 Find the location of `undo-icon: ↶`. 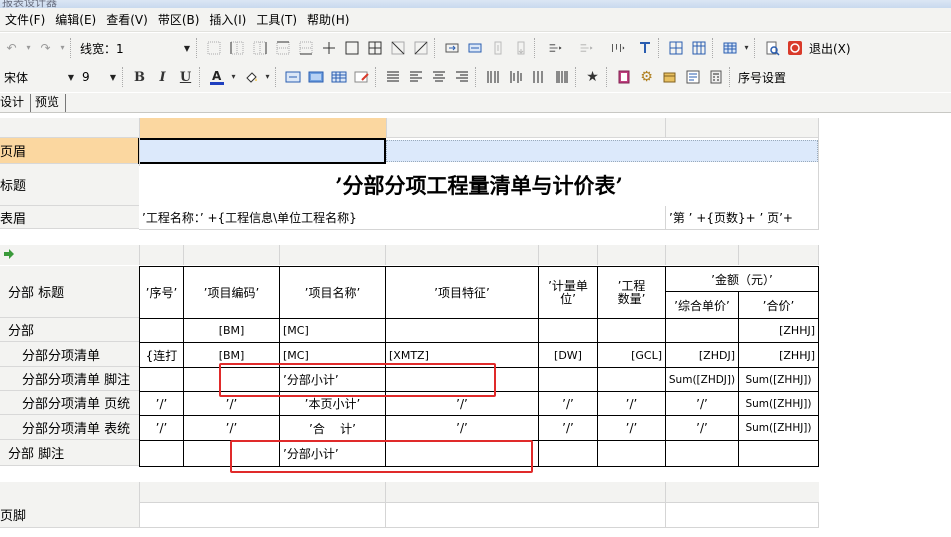

undo-icon: ↶ is located at coordinates (12, 48).